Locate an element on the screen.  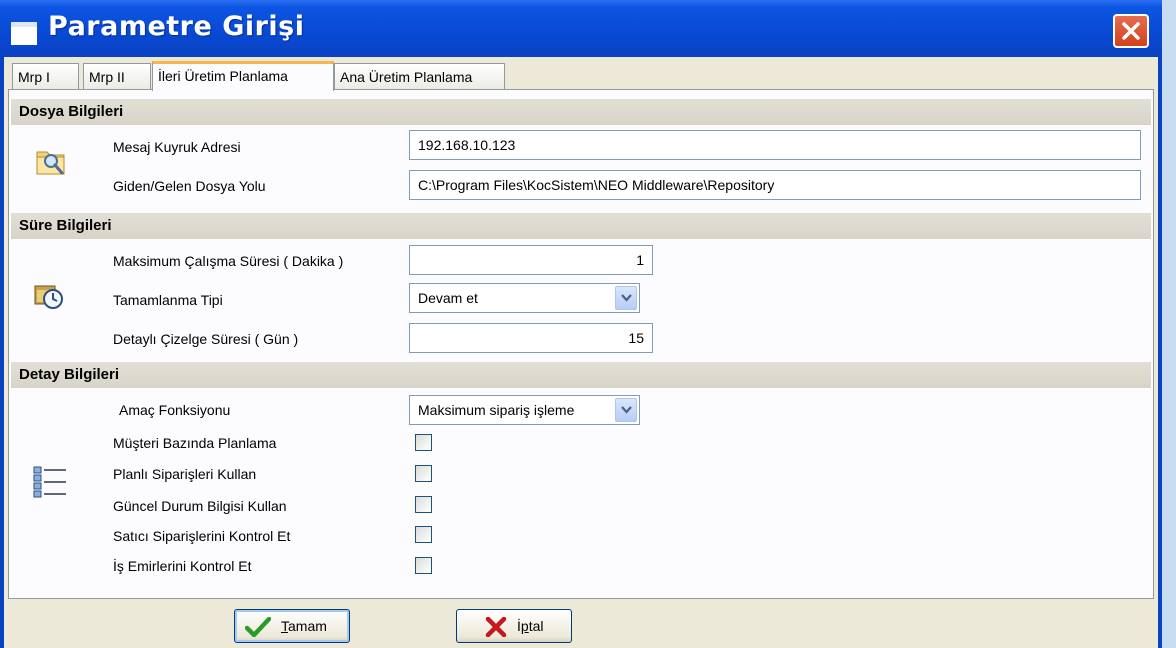
maks-calisma-label: Maksimum Çalışma Süresi ( Dakika ) is located at coordinates (228, 261).